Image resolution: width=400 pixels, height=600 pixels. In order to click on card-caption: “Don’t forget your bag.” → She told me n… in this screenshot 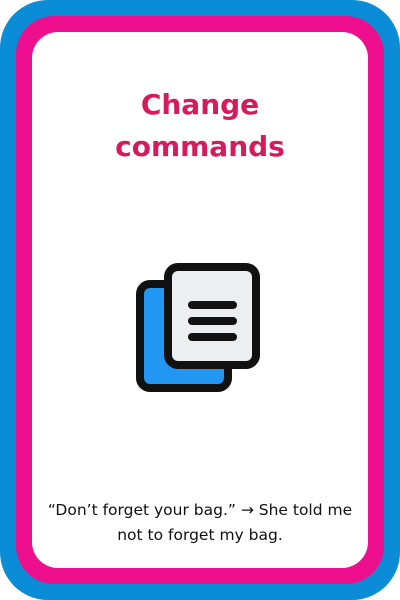, I will do `click(200, 522)`.